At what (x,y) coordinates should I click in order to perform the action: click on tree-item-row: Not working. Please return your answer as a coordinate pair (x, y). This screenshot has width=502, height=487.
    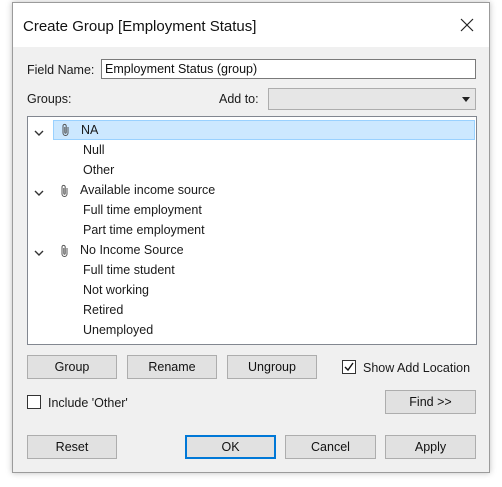
    Looking at the image, I should click on (252, 290).